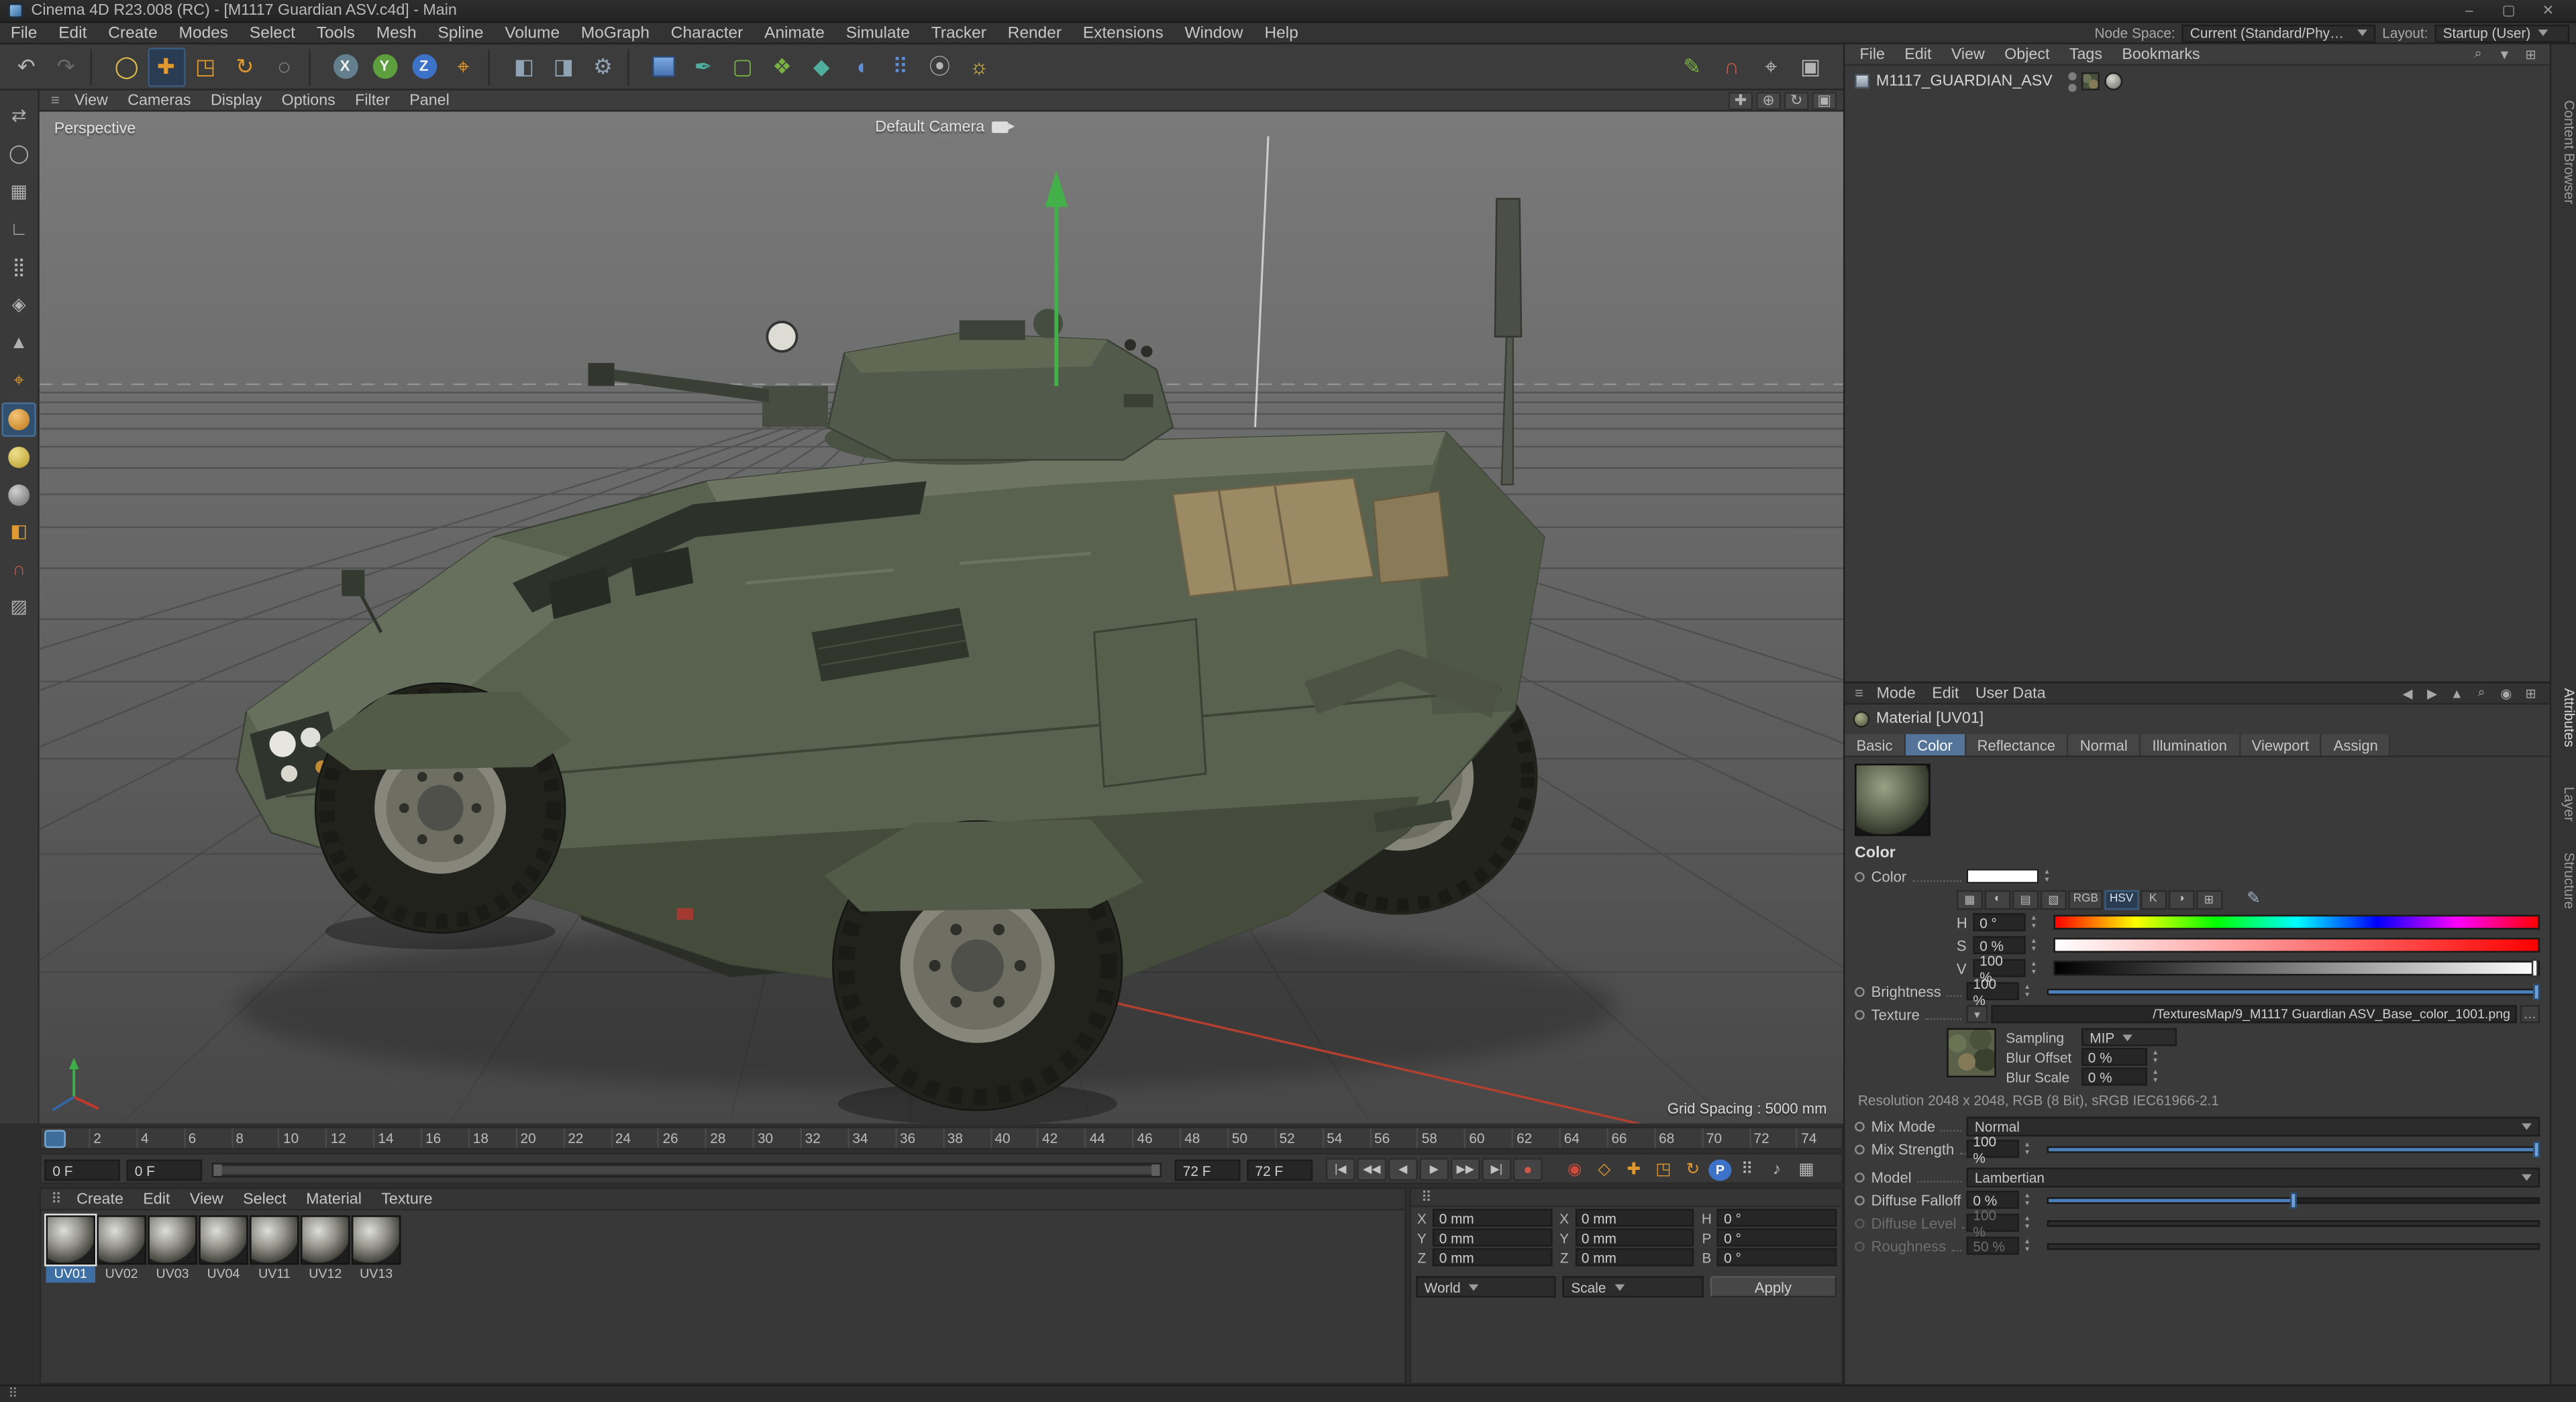  I want to click on material-thumbnail: UV01, so click(70, 1249).